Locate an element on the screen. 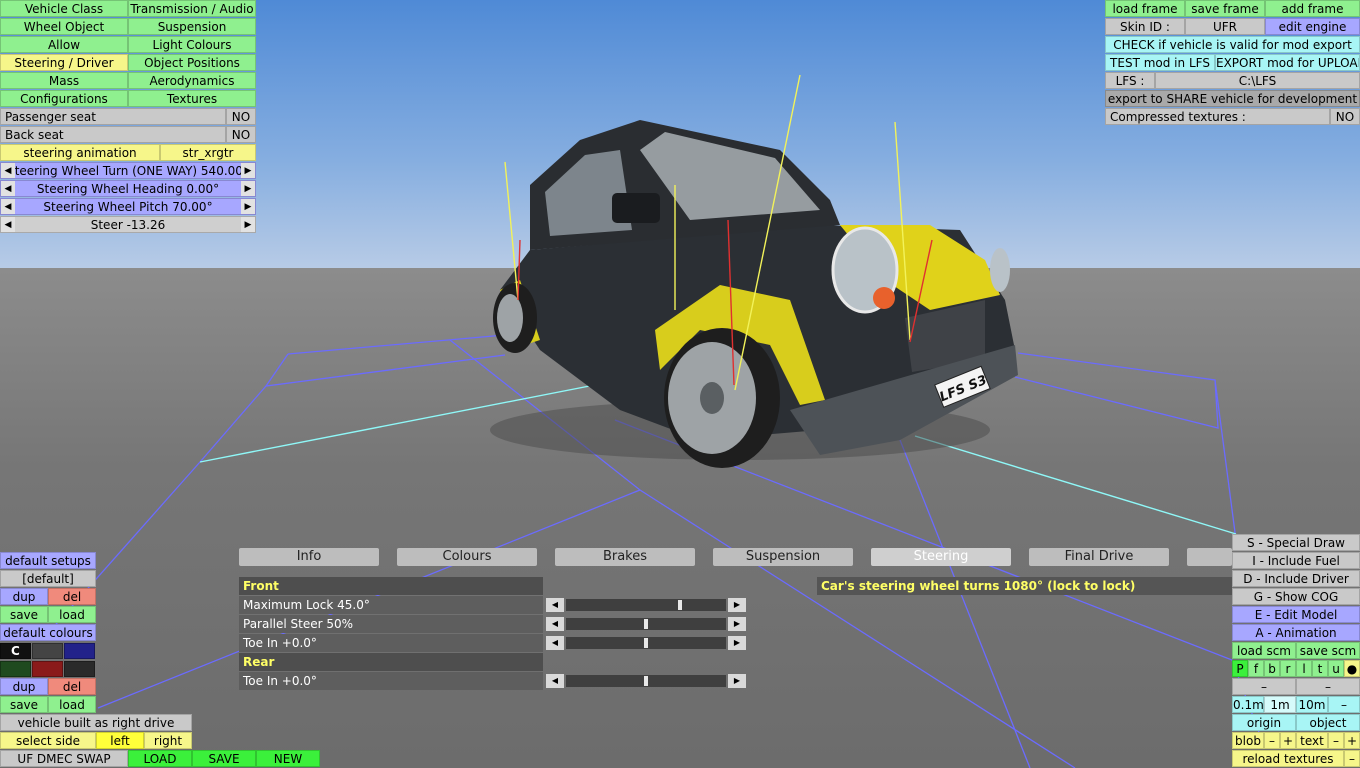 The height and width of the screenshot is (768, 1360). scale-01m-button: 0.1m is located at coordinates (1248, 704).